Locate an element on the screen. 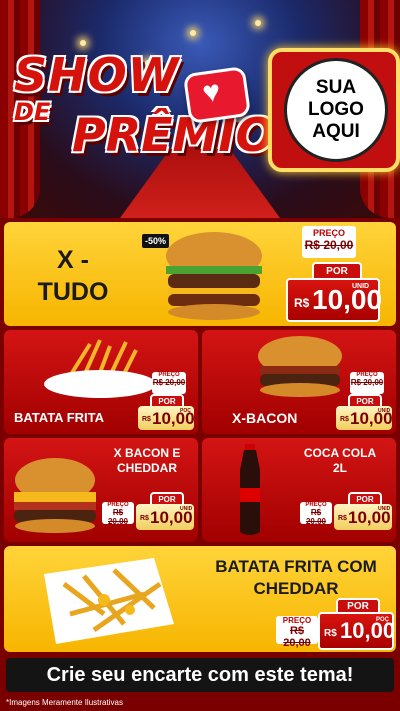 The width and height of the screenshot is (400, 711). product-card-xbacon: X-BACON PREÇO R$ 20,00 POR R$ 10,00 UNID is located at coordinates (299, 382).